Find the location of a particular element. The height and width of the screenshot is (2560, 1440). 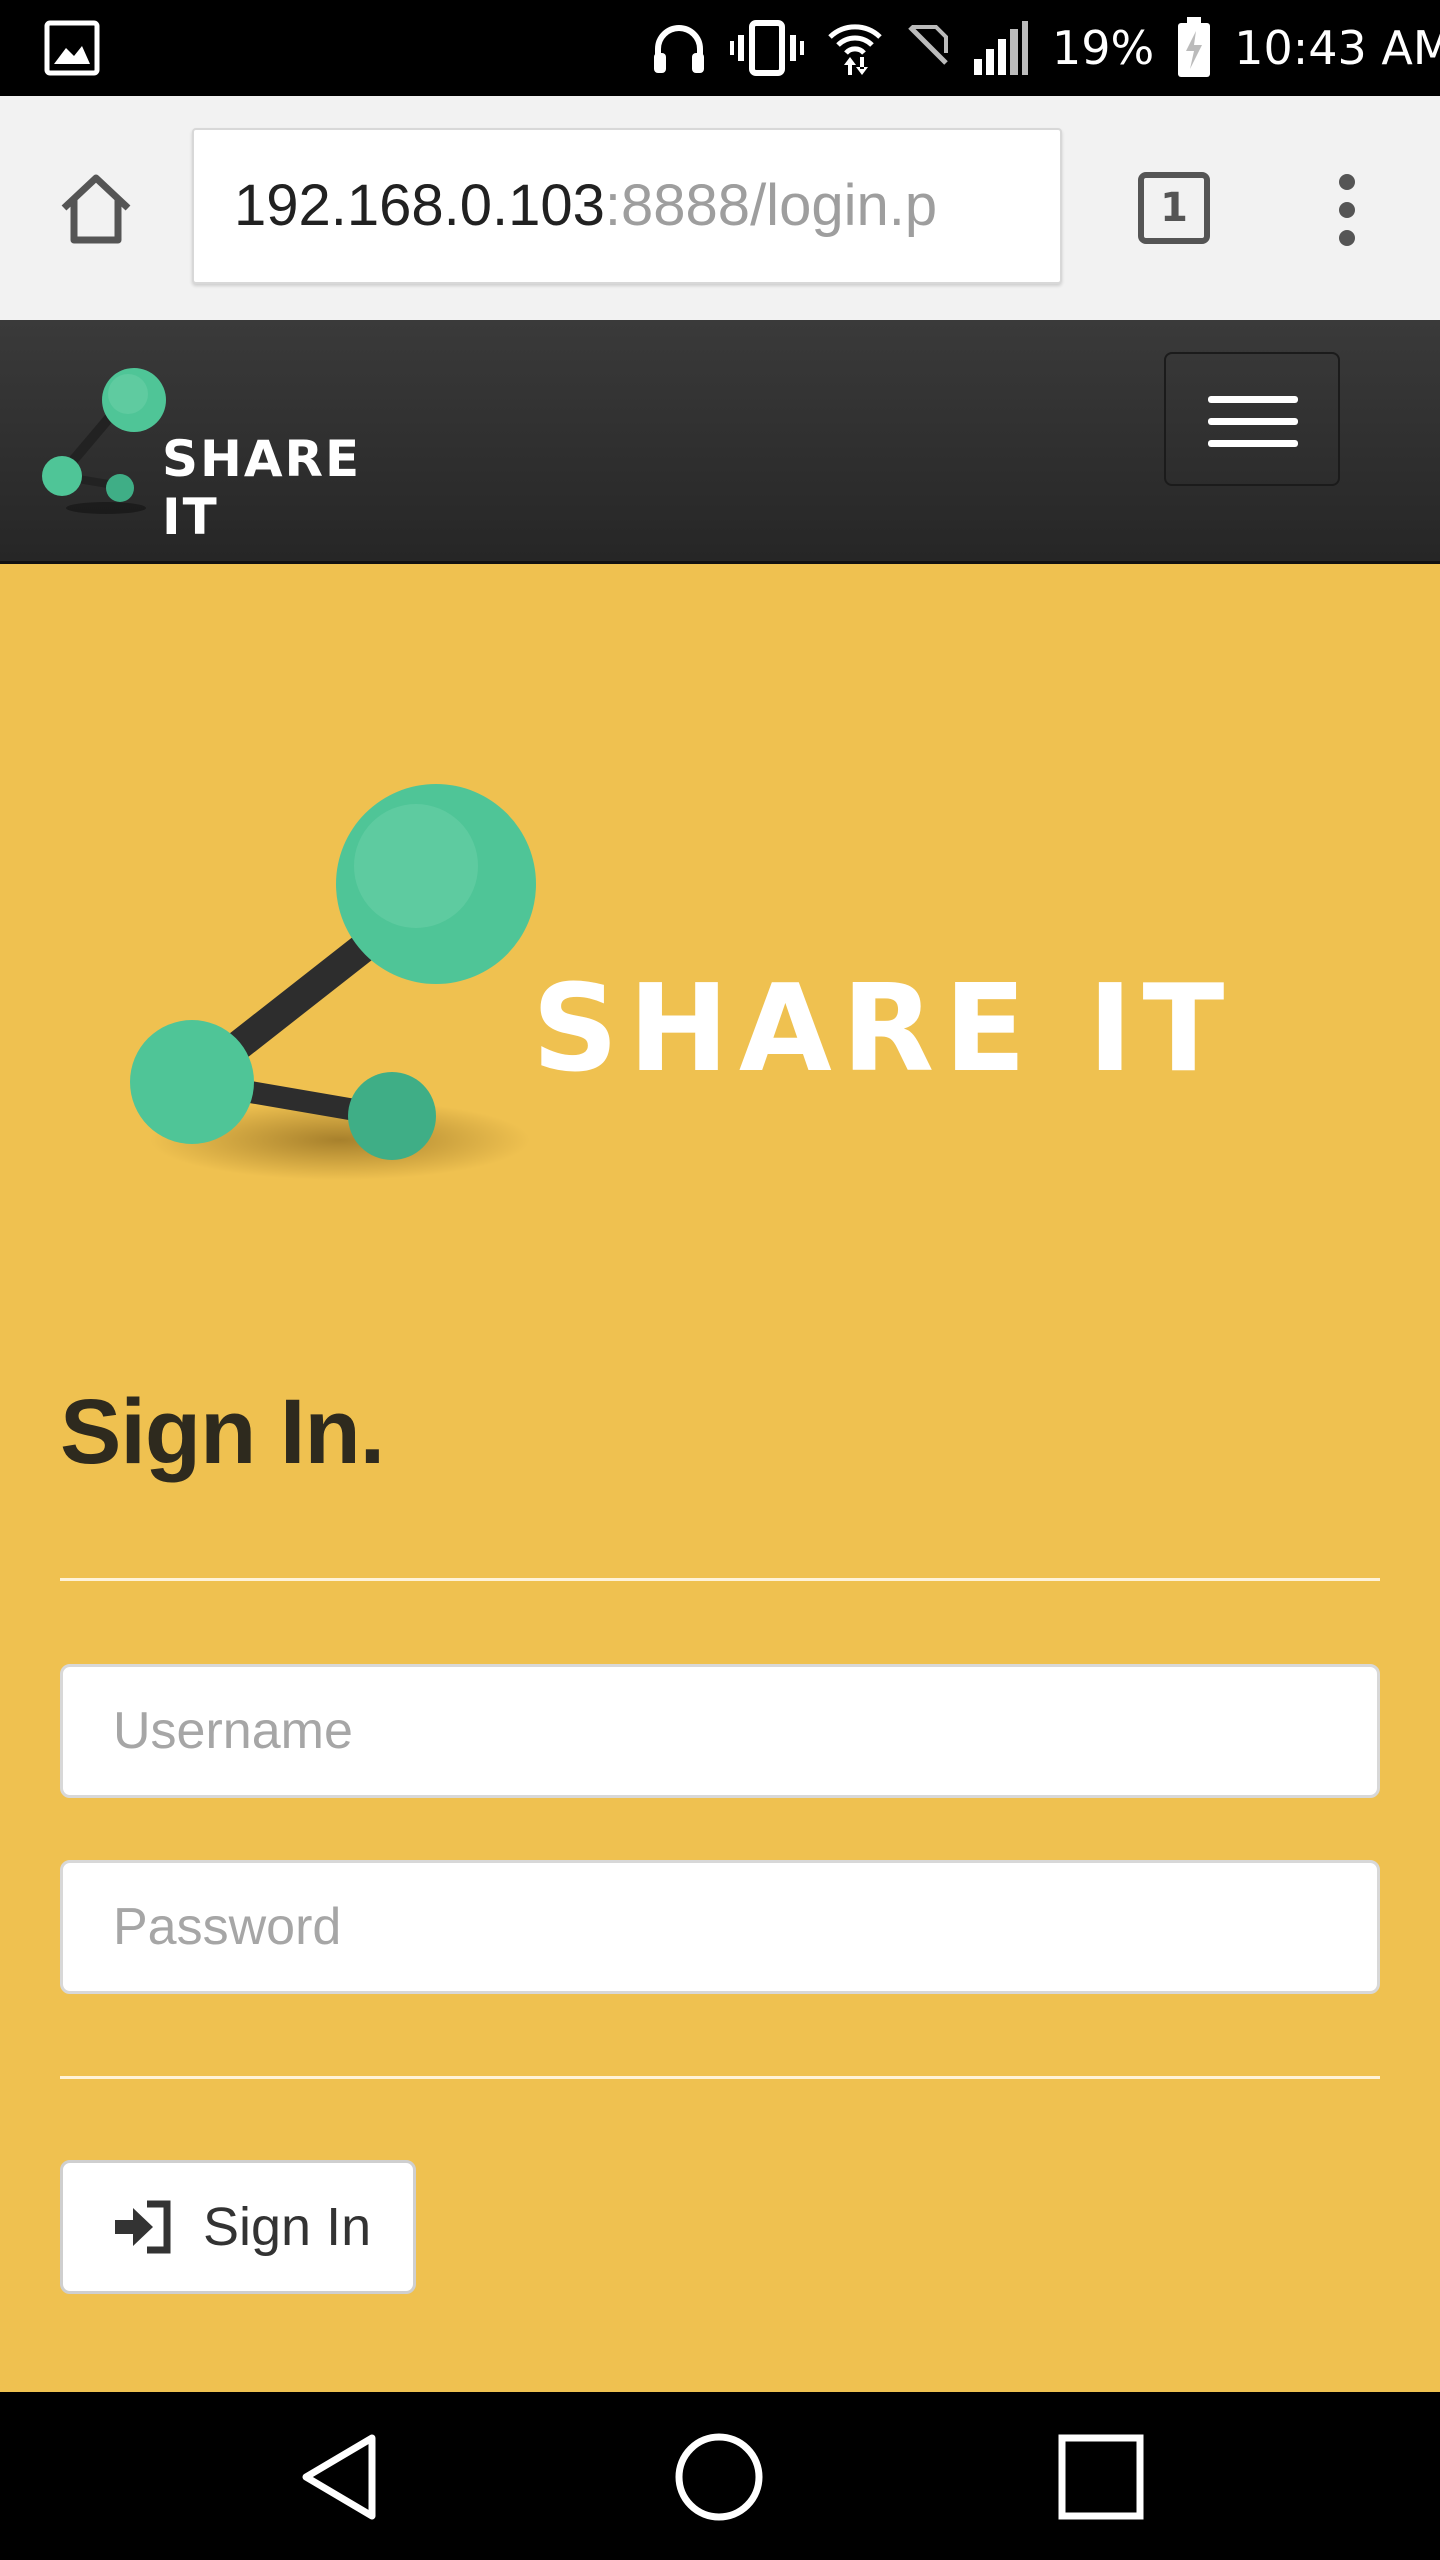

divider-bottom is located at coordinates (720, 2077).